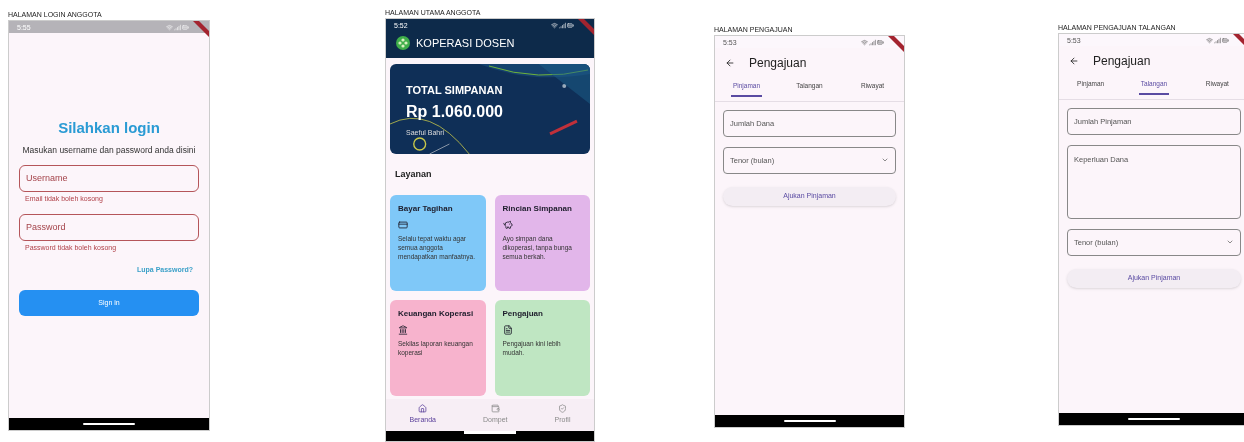  Describe the element at coordinates (403, 225) in the screenshot. I see `credit-card-icon` at that location.